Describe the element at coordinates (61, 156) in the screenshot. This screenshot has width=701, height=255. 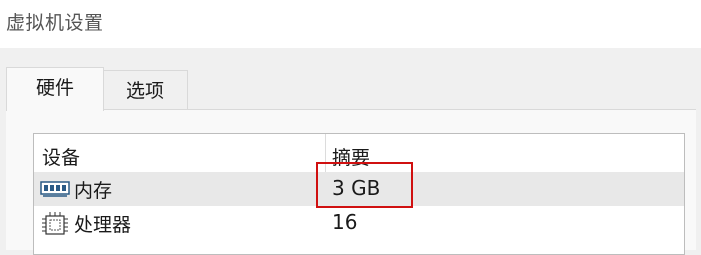
I see `column-header-device: 设备` at that location.